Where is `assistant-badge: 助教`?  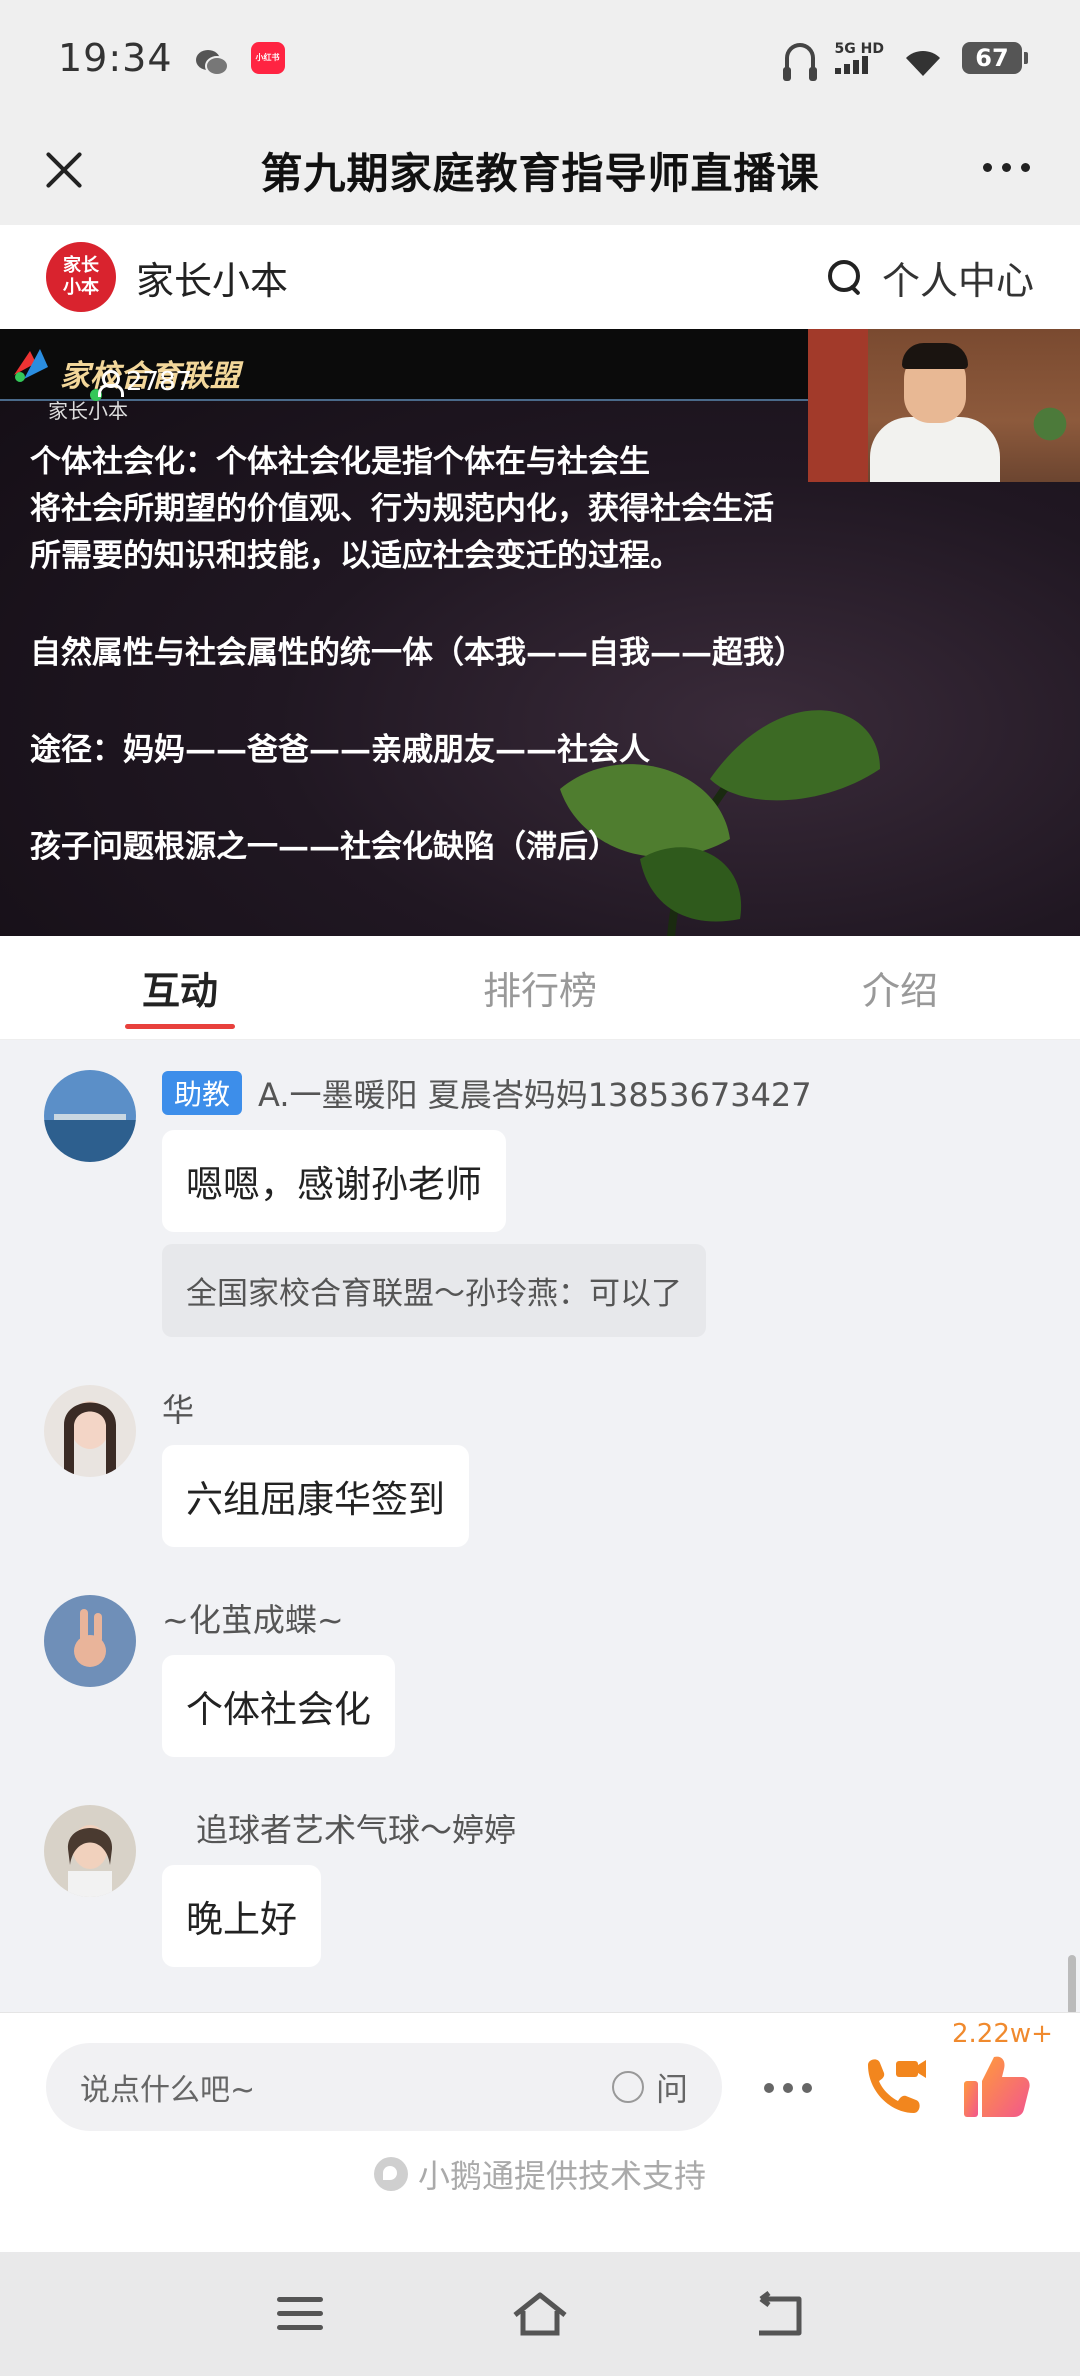
assistant-badge: 助教 is located at coordinates (202, 1093).